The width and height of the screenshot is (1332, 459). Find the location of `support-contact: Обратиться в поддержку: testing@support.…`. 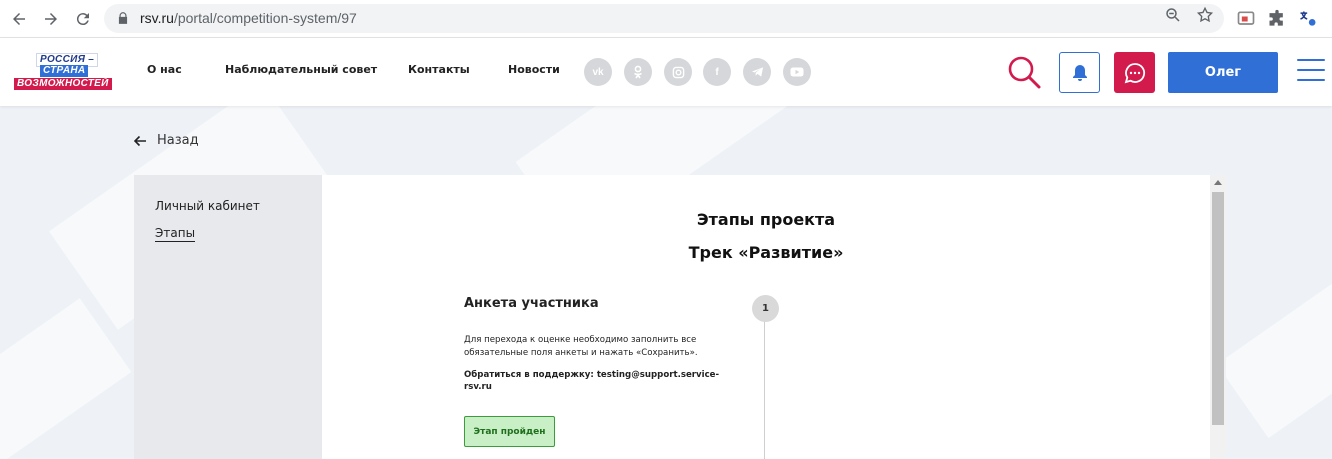

support-contact: Обратиться в поддержку: testing@support.… is located at coordinates (592, 381).